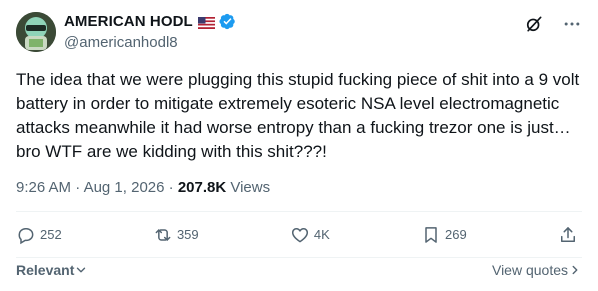 Image resolution: width=598 pixels, height=291 pixels. What do you see at coordinates (43, 187) in the screenshot?
I see `tweet-time: 9:26 AM` at bounding box center [43, 187].